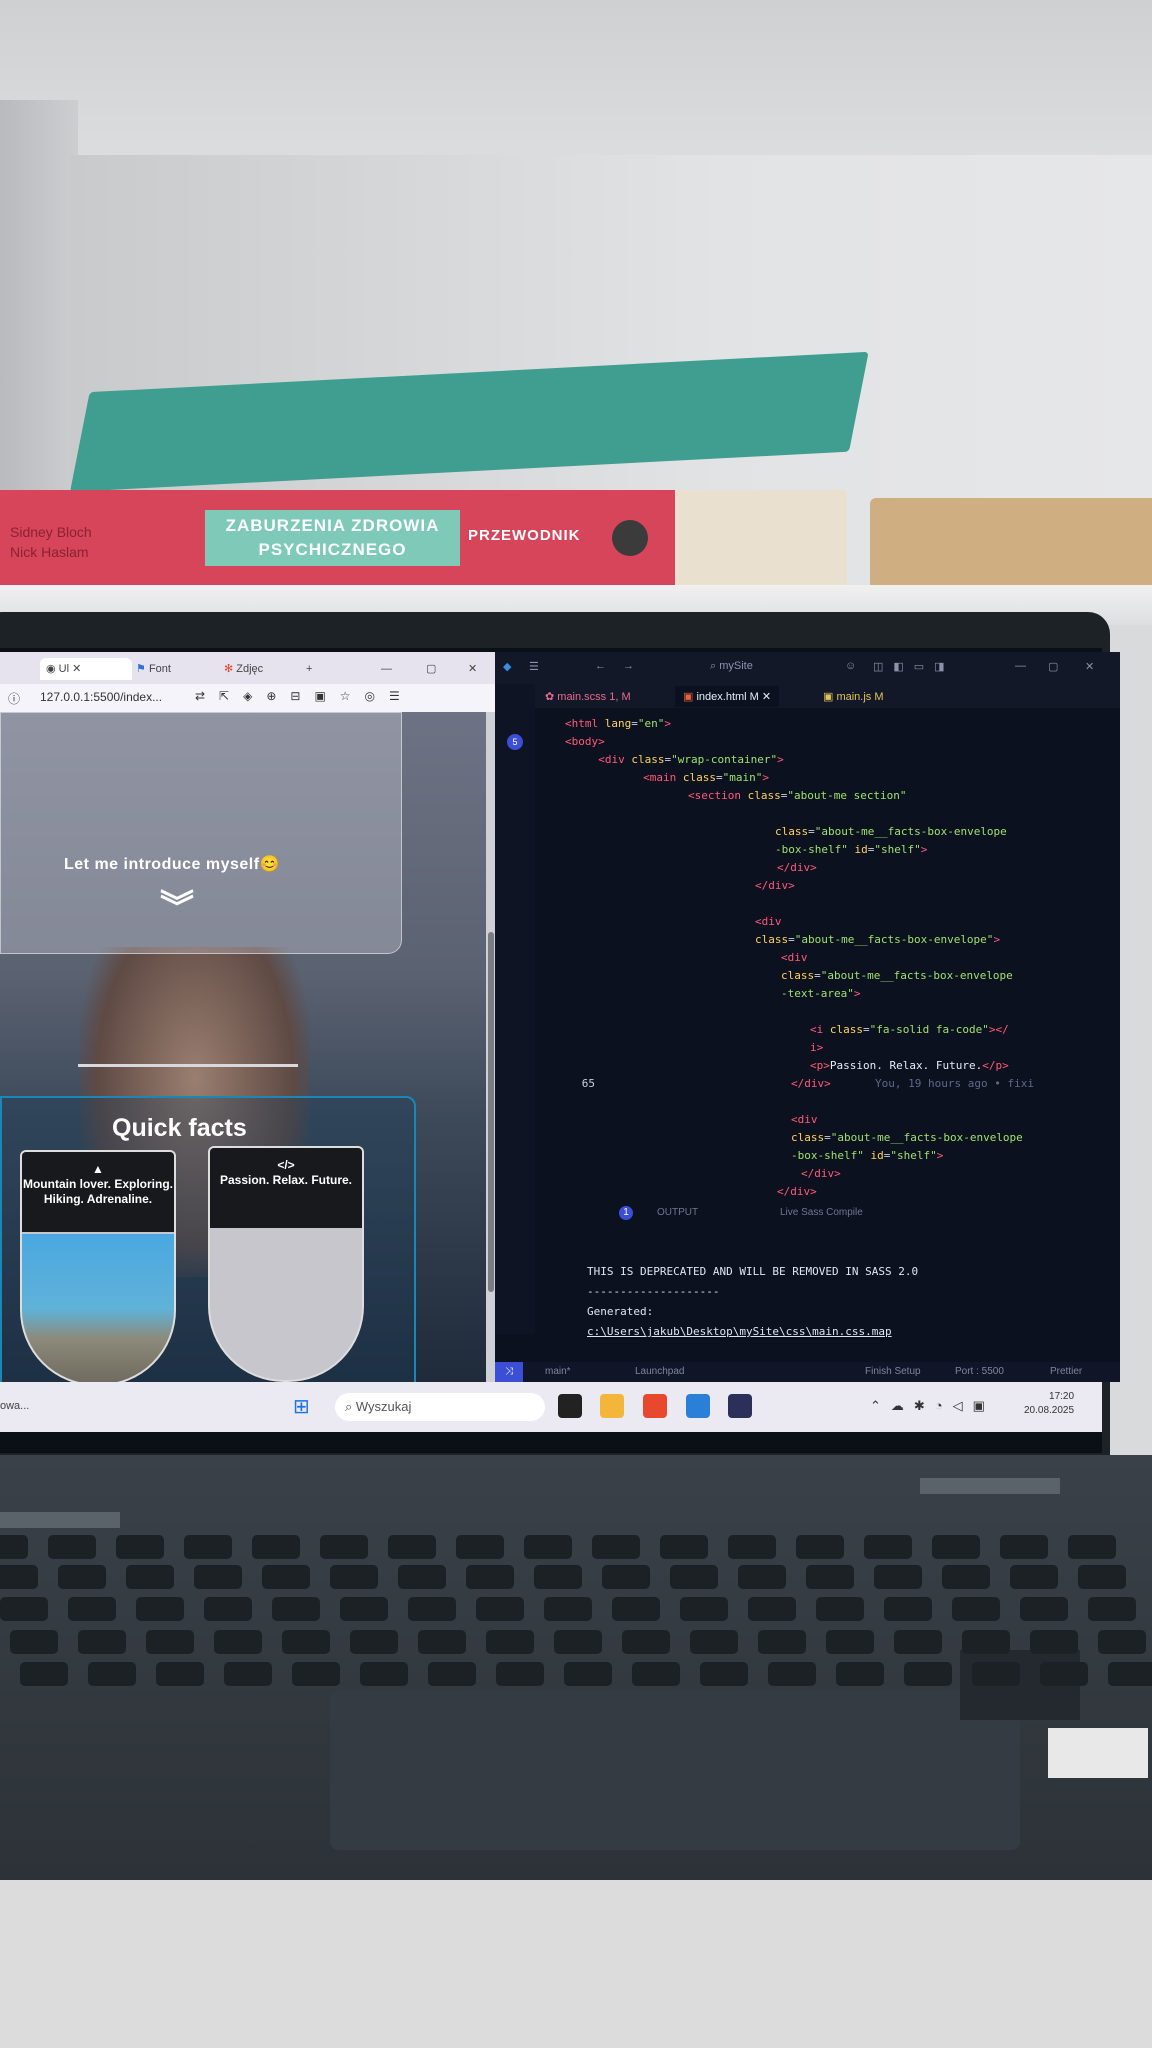  What do you see at coordinates (628, 666) in the screenshot?
I see `forward-icon: →` at bounding box center [628, 666].